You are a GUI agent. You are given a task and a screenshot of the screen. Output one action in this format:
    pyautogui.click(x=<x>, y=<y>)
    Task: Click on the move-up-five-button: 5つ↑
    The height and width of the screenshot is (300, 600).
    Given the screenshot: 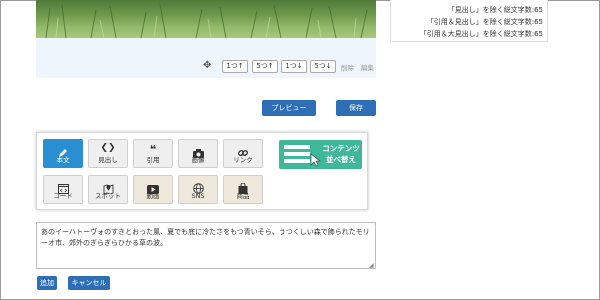 What is the action you would take?
    pyautogui.click(x=265, y=66)
    